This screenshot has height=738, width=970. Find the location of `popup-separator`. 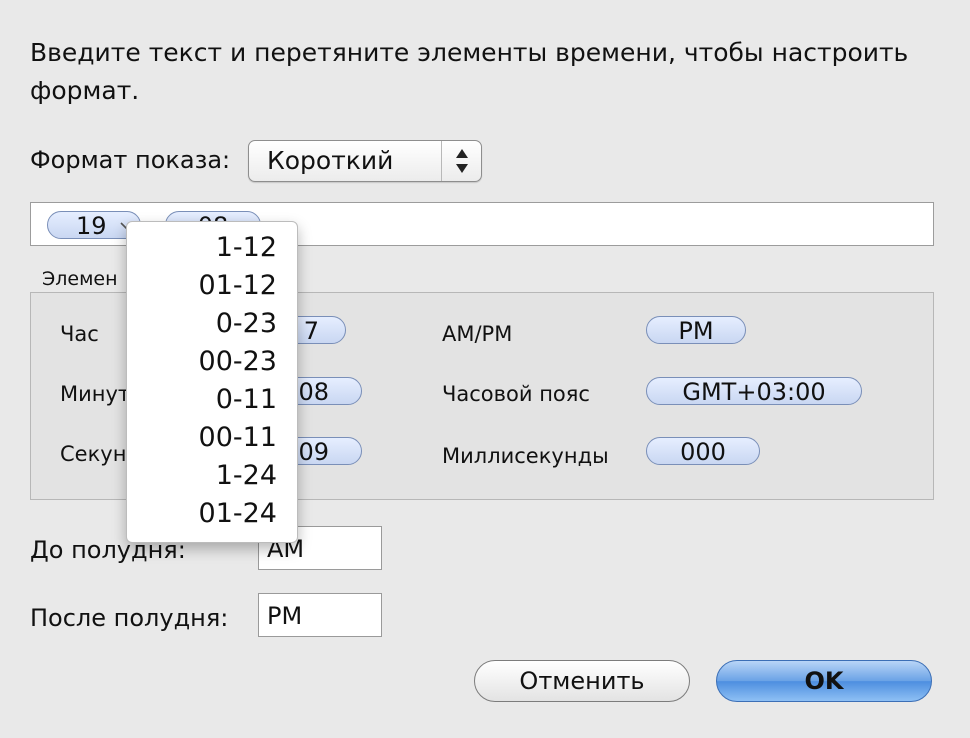

popup-separator is located at coordinates (441, 161).